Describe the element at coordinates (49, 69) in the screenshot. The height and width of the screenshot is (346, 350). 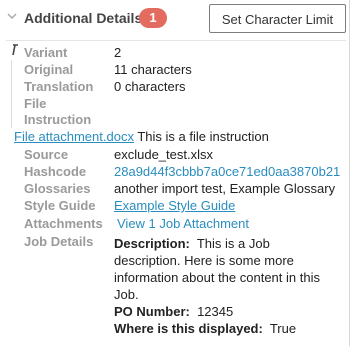
I see `original-label: Original` at that location.